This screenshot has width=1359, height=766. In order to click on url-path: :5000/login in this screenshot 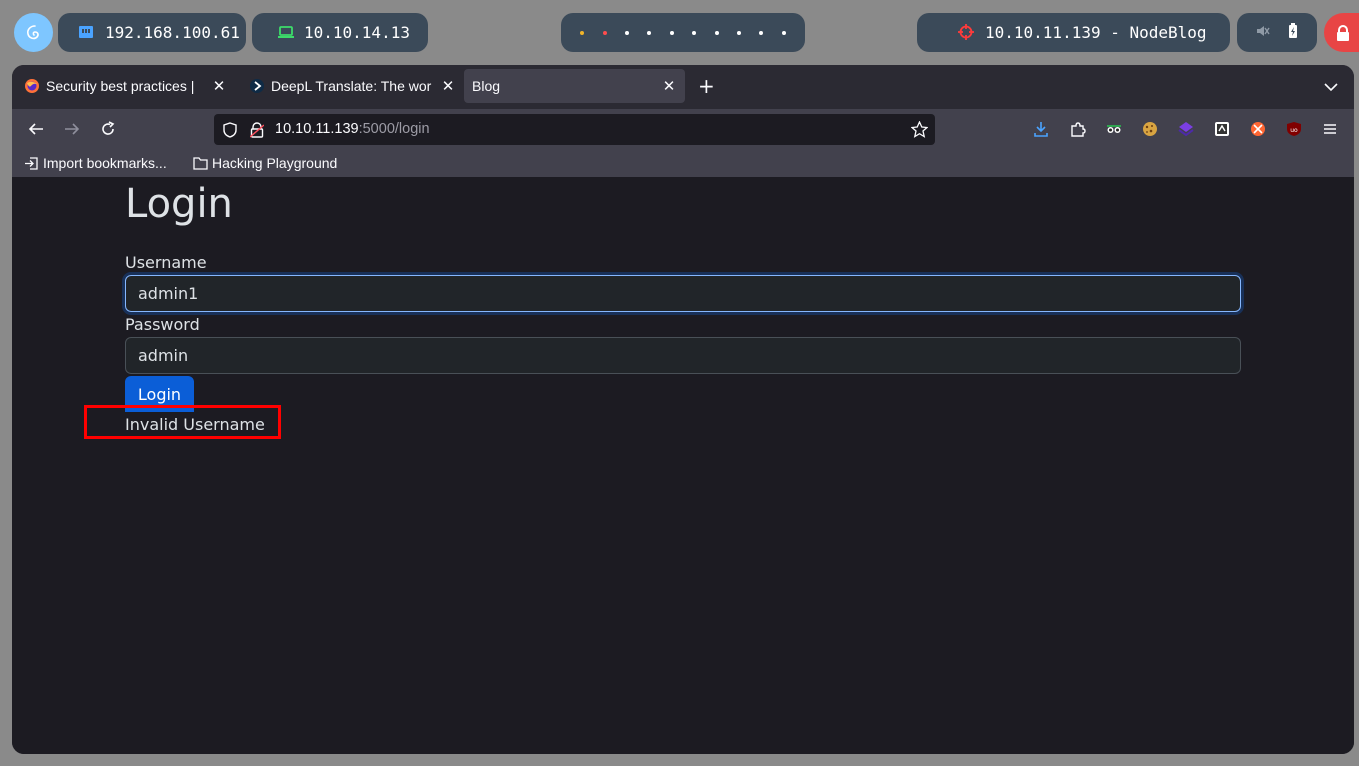, I will do `click(394, 129)`.